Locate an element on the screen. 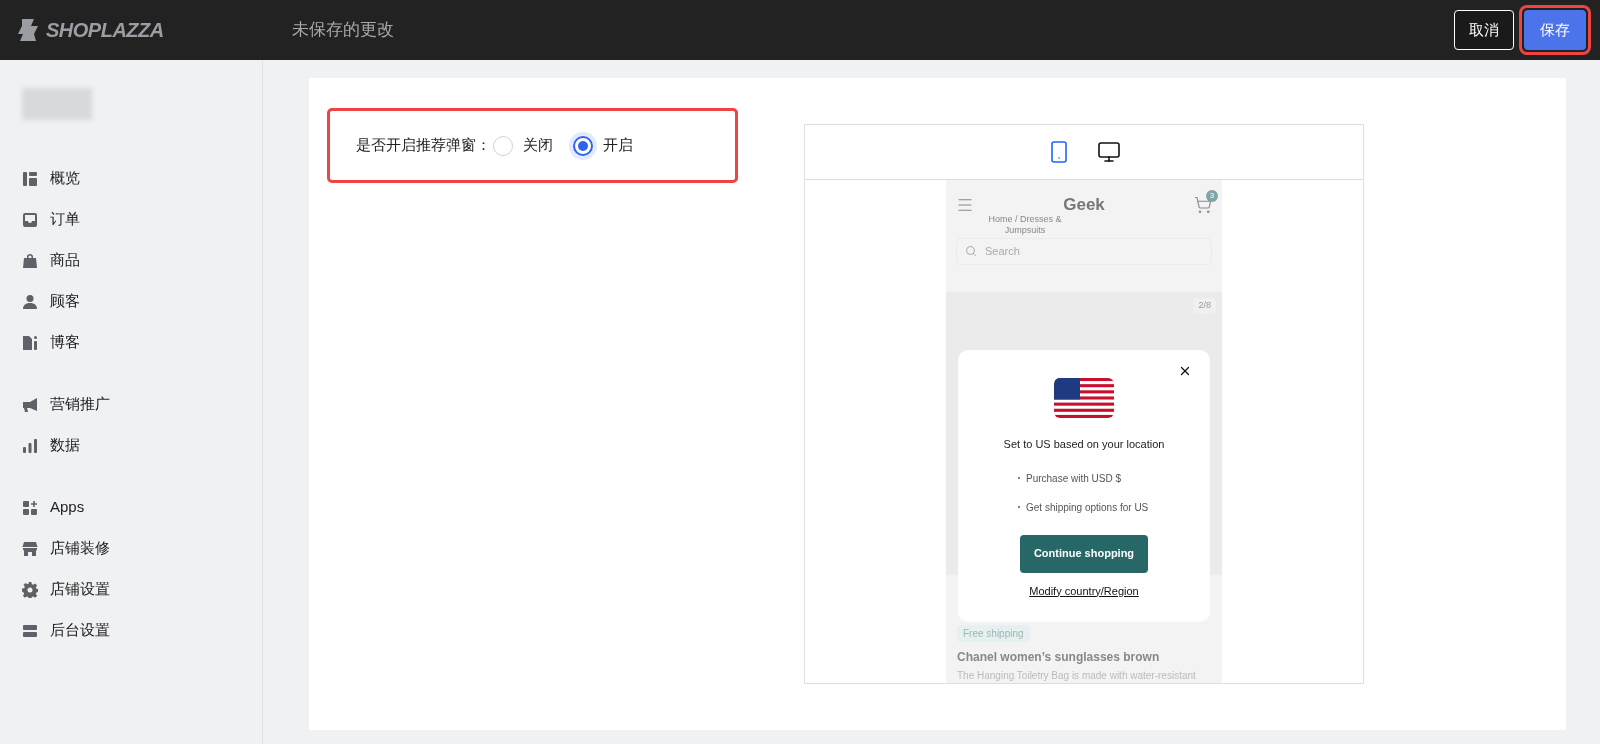 The image size is (1600, 744). bullet-text: Get shipping options for US is located at coordinates (1087, 507).